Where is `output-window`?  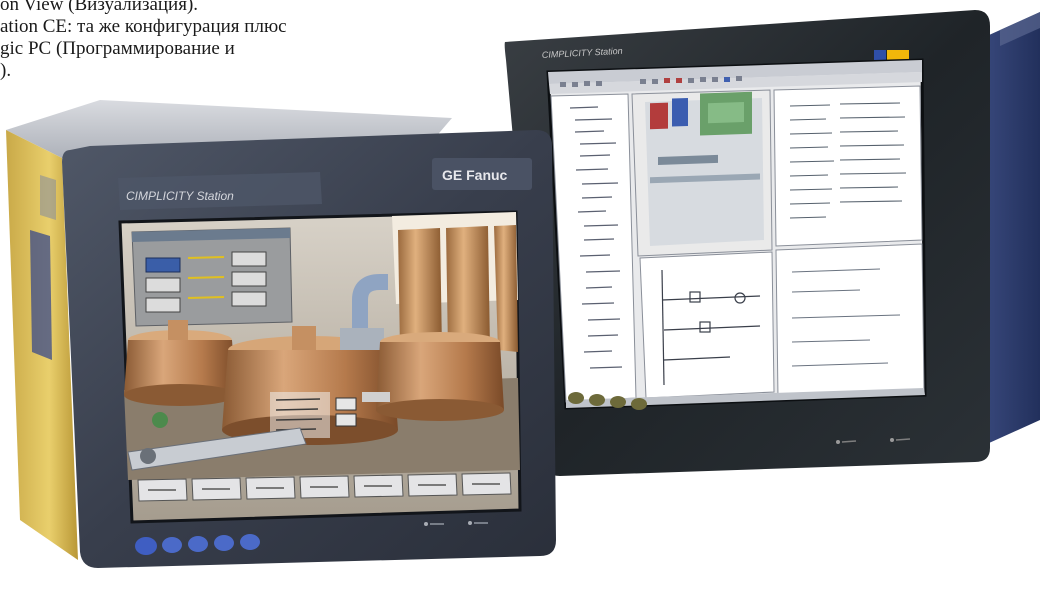 output-window is located at coordinates (850, 321).